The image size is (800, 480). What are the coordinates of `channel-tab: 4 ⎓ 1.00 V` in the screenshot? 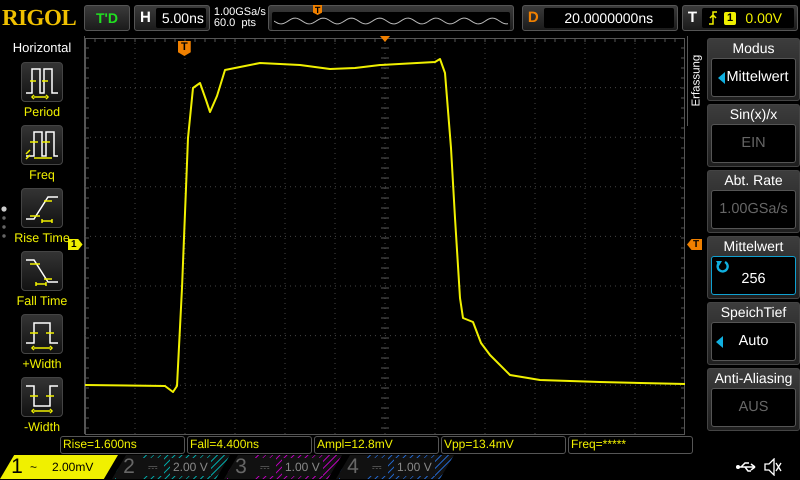 It's located at (395, 467).